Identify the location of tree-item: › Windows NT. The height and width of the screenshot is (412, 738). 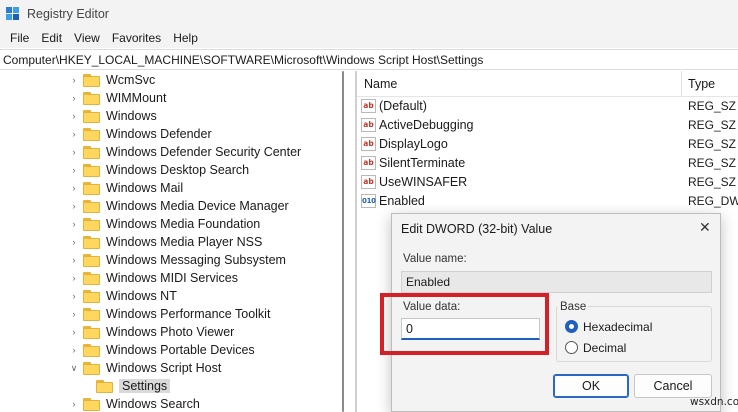
(123, 296).